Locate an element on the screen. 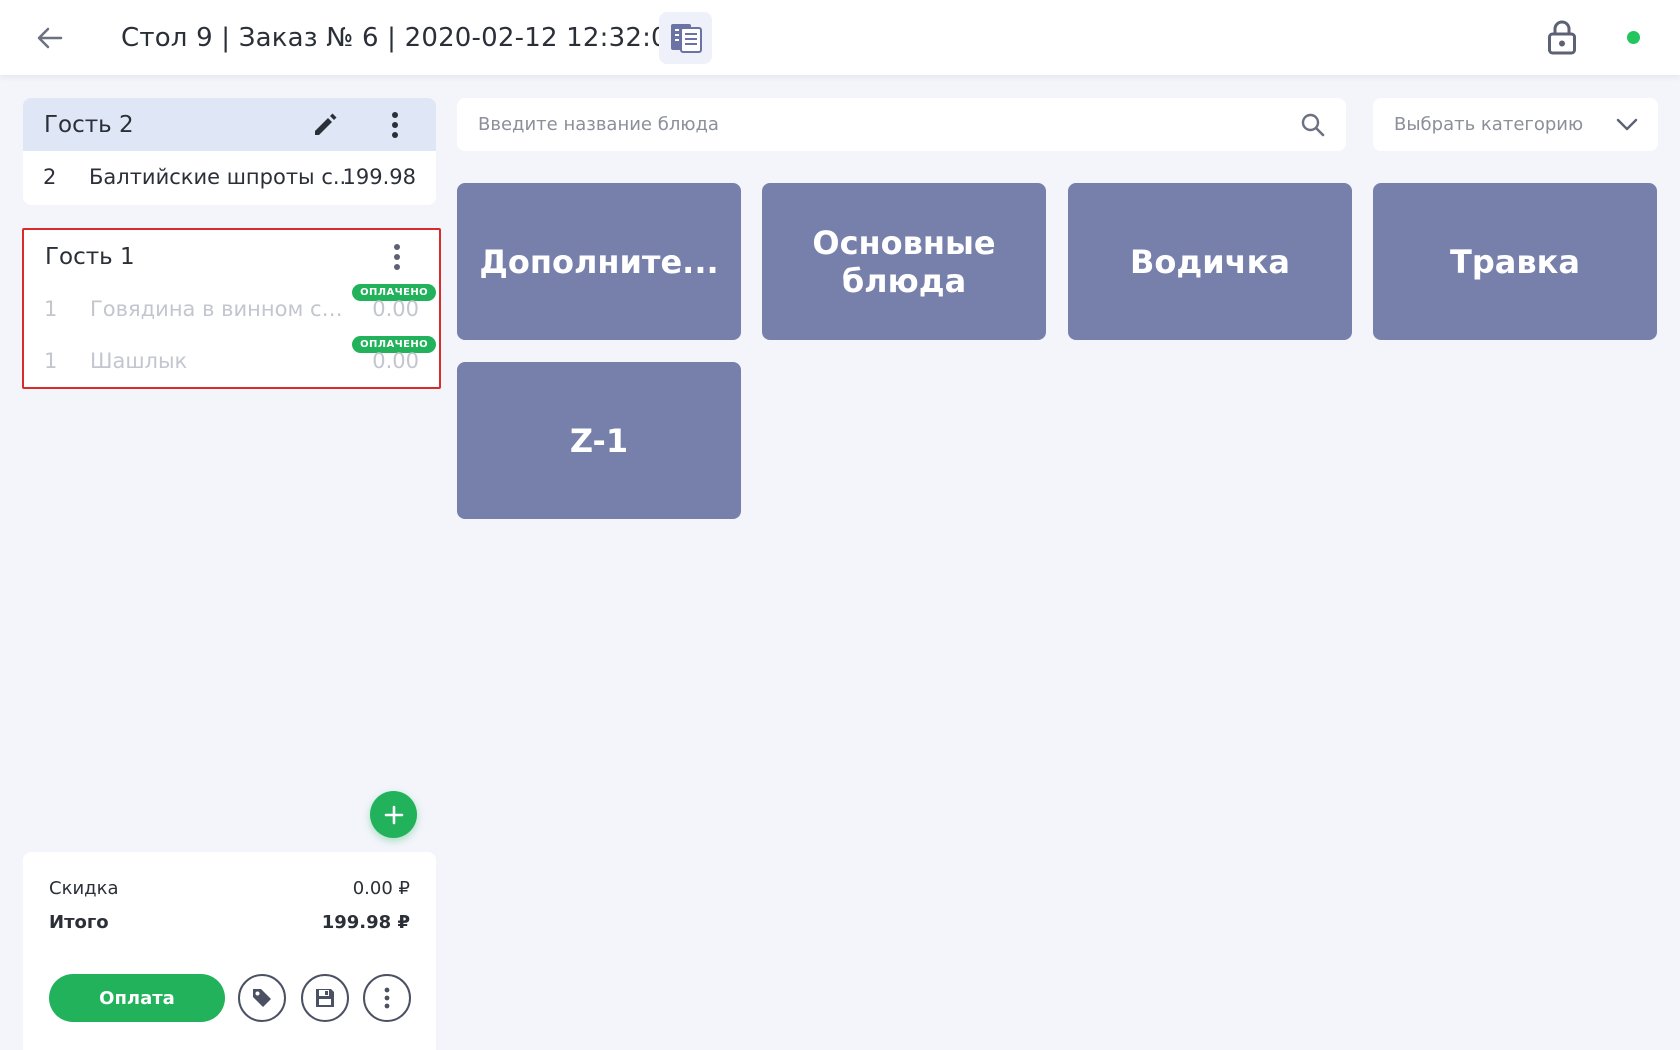  category-tile: Основные блюда is located at coordinates (904, 261).